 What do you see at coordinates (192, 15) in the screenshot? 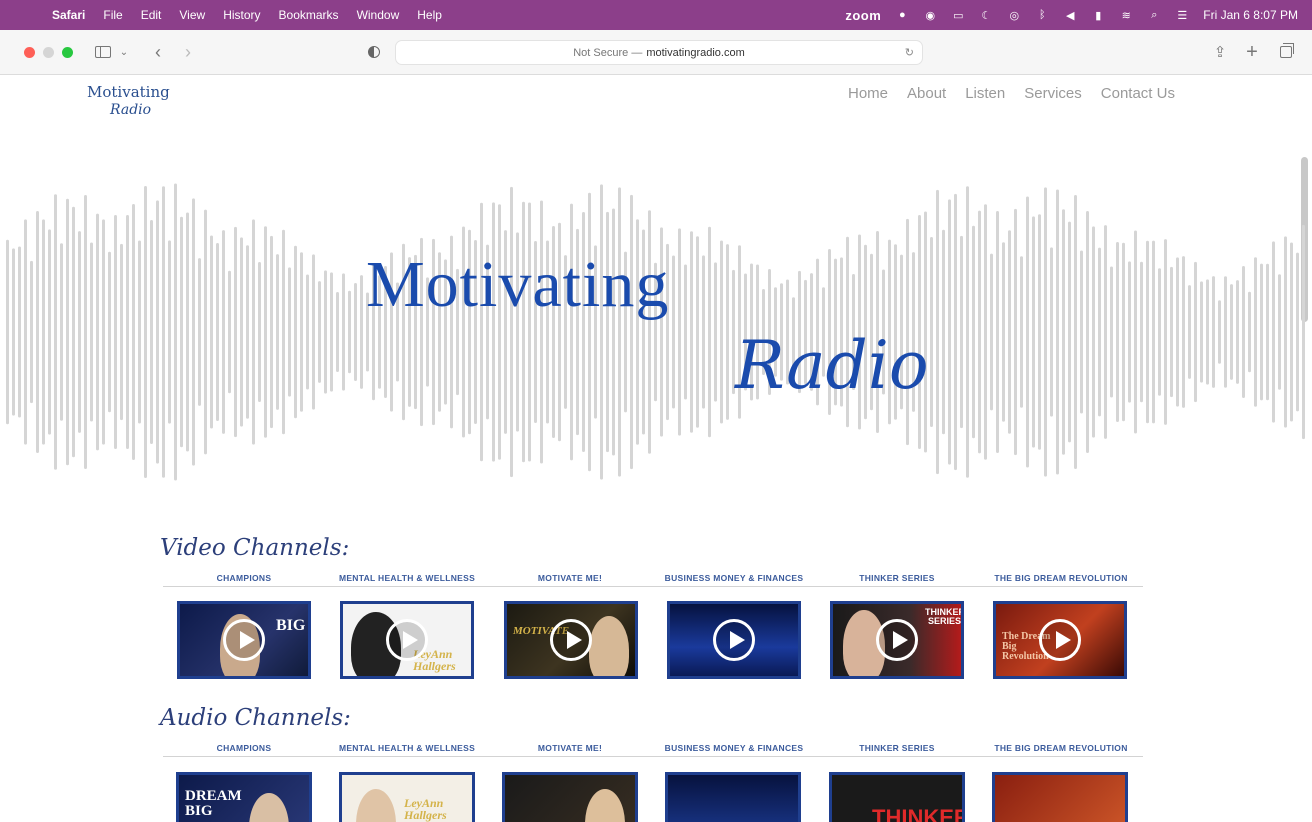
I see `menu-view: View` at bounding box center [192, 15].